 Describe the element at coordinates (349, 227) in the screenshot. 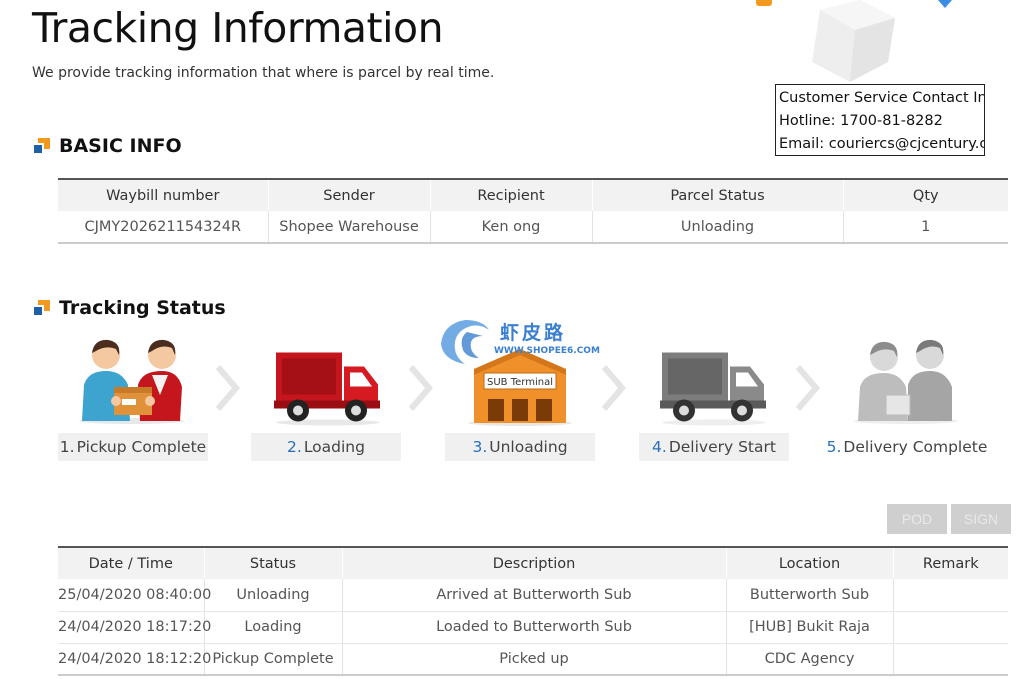

I see `sender: Shopee Warehouse` at that location.